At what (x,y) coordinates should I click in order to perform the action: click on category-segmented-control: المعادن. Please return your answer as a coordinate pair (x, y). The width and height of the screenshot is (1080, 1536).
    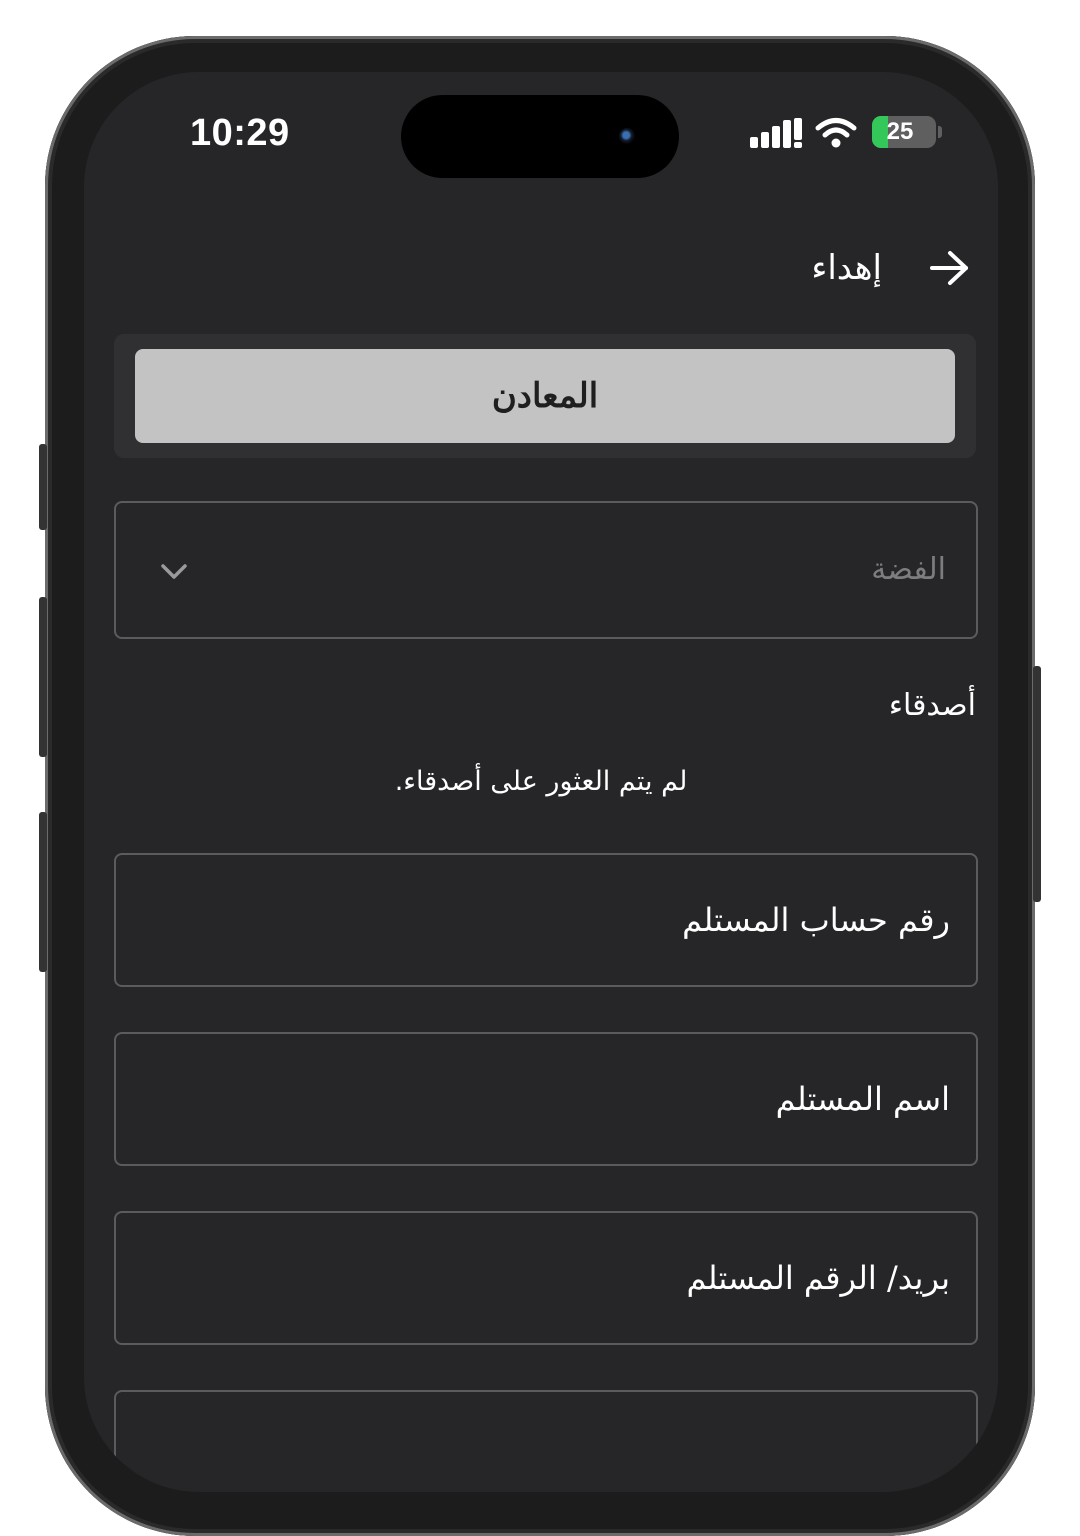
    Looking at the image, I should click on (545, 396).